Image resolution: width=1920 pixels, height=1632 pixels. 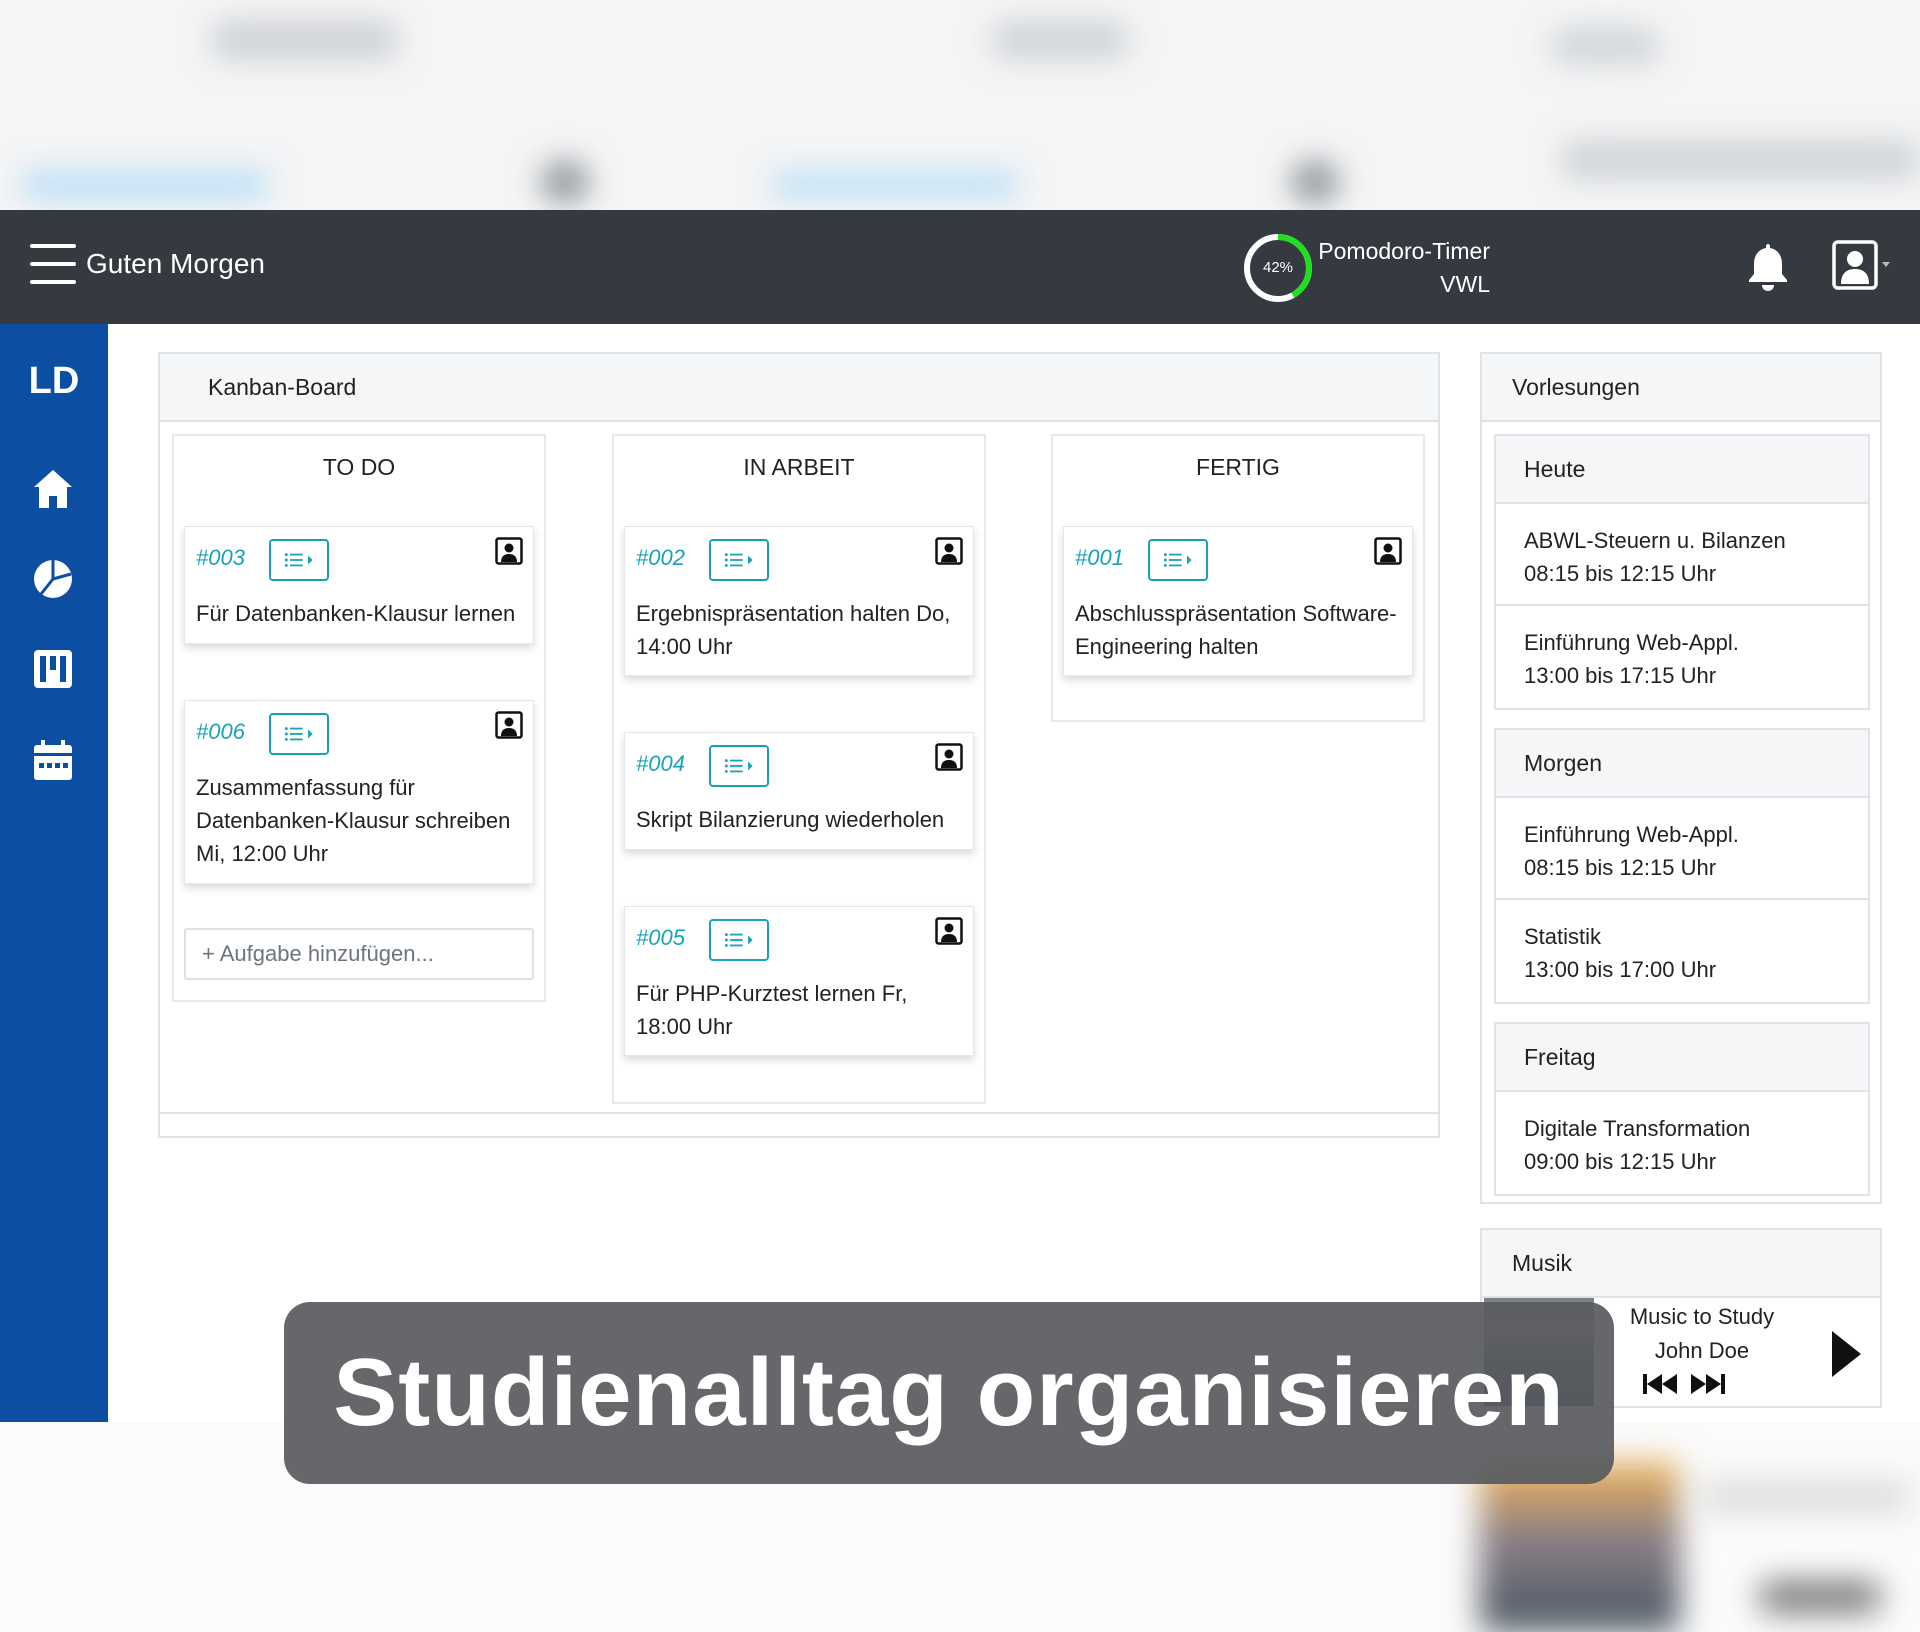 What do you see at coordinates (960, 267) in the screenshot?
I see `top-navbar: Guten Morgen 42% Pomodoro-Timer VWL` at bounding box center [960, 267].